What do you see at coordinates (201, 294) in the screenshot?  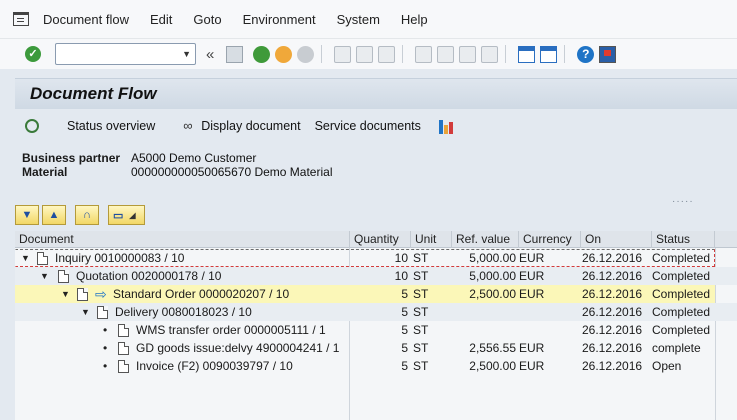 I see `cell-document: Standard Order 0000020207 / 10` at bounding box center [201, 294].